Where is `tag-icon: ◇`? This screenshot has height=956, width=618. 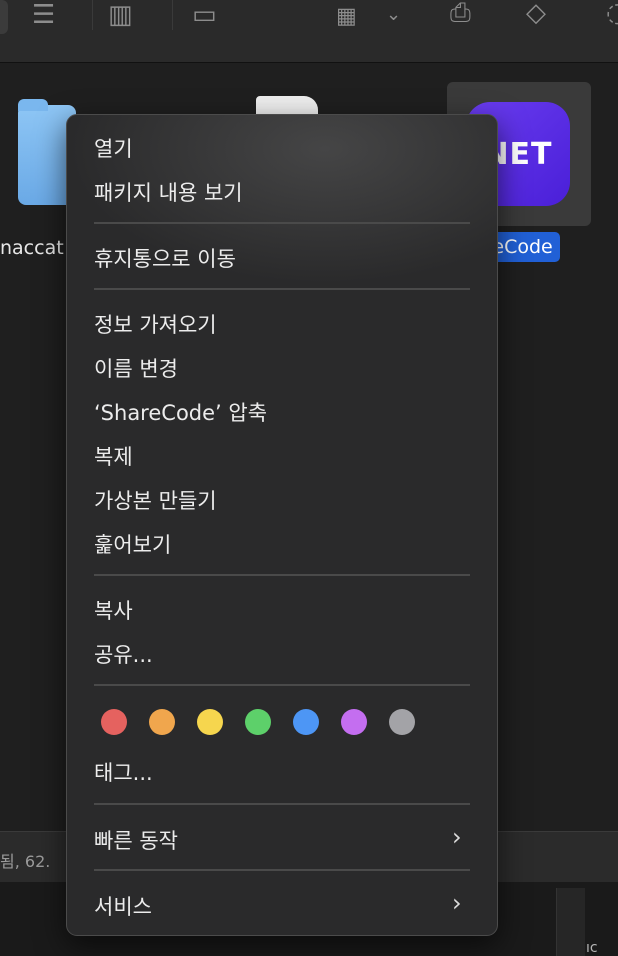 tag-icon: ◇ is located at coordinates (536, 13).